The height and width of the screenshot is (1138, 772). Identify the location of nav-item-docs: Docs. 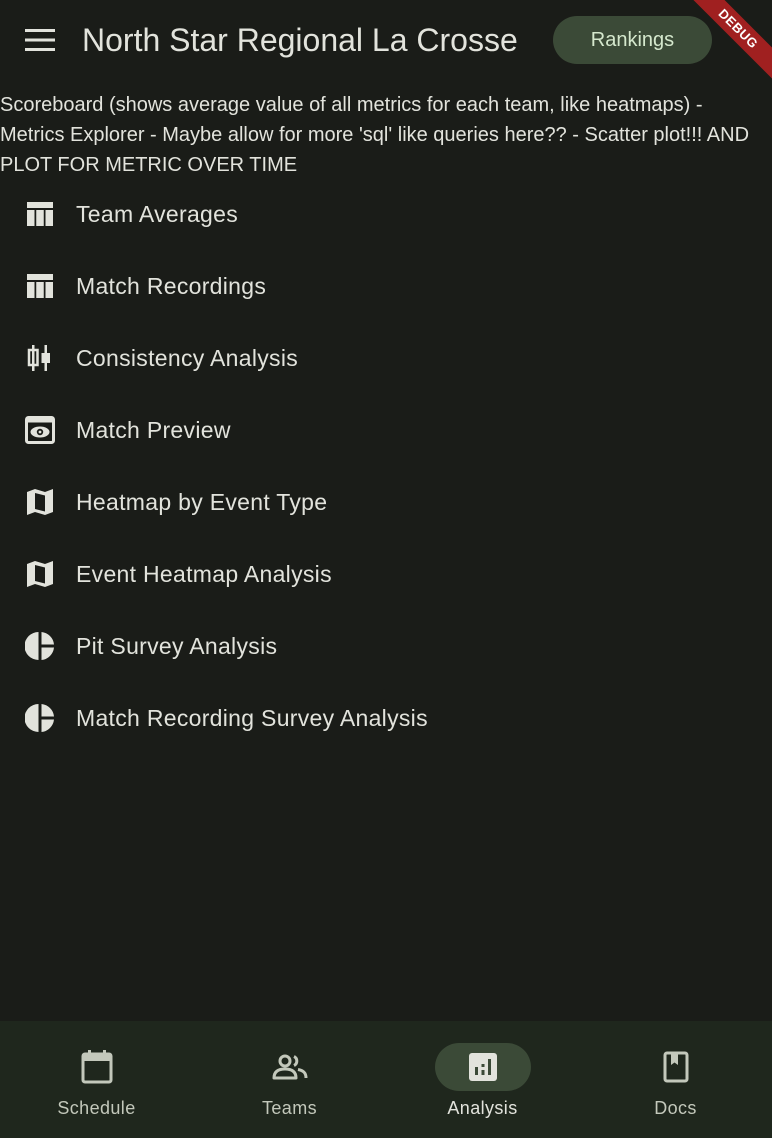
(675, 1079).